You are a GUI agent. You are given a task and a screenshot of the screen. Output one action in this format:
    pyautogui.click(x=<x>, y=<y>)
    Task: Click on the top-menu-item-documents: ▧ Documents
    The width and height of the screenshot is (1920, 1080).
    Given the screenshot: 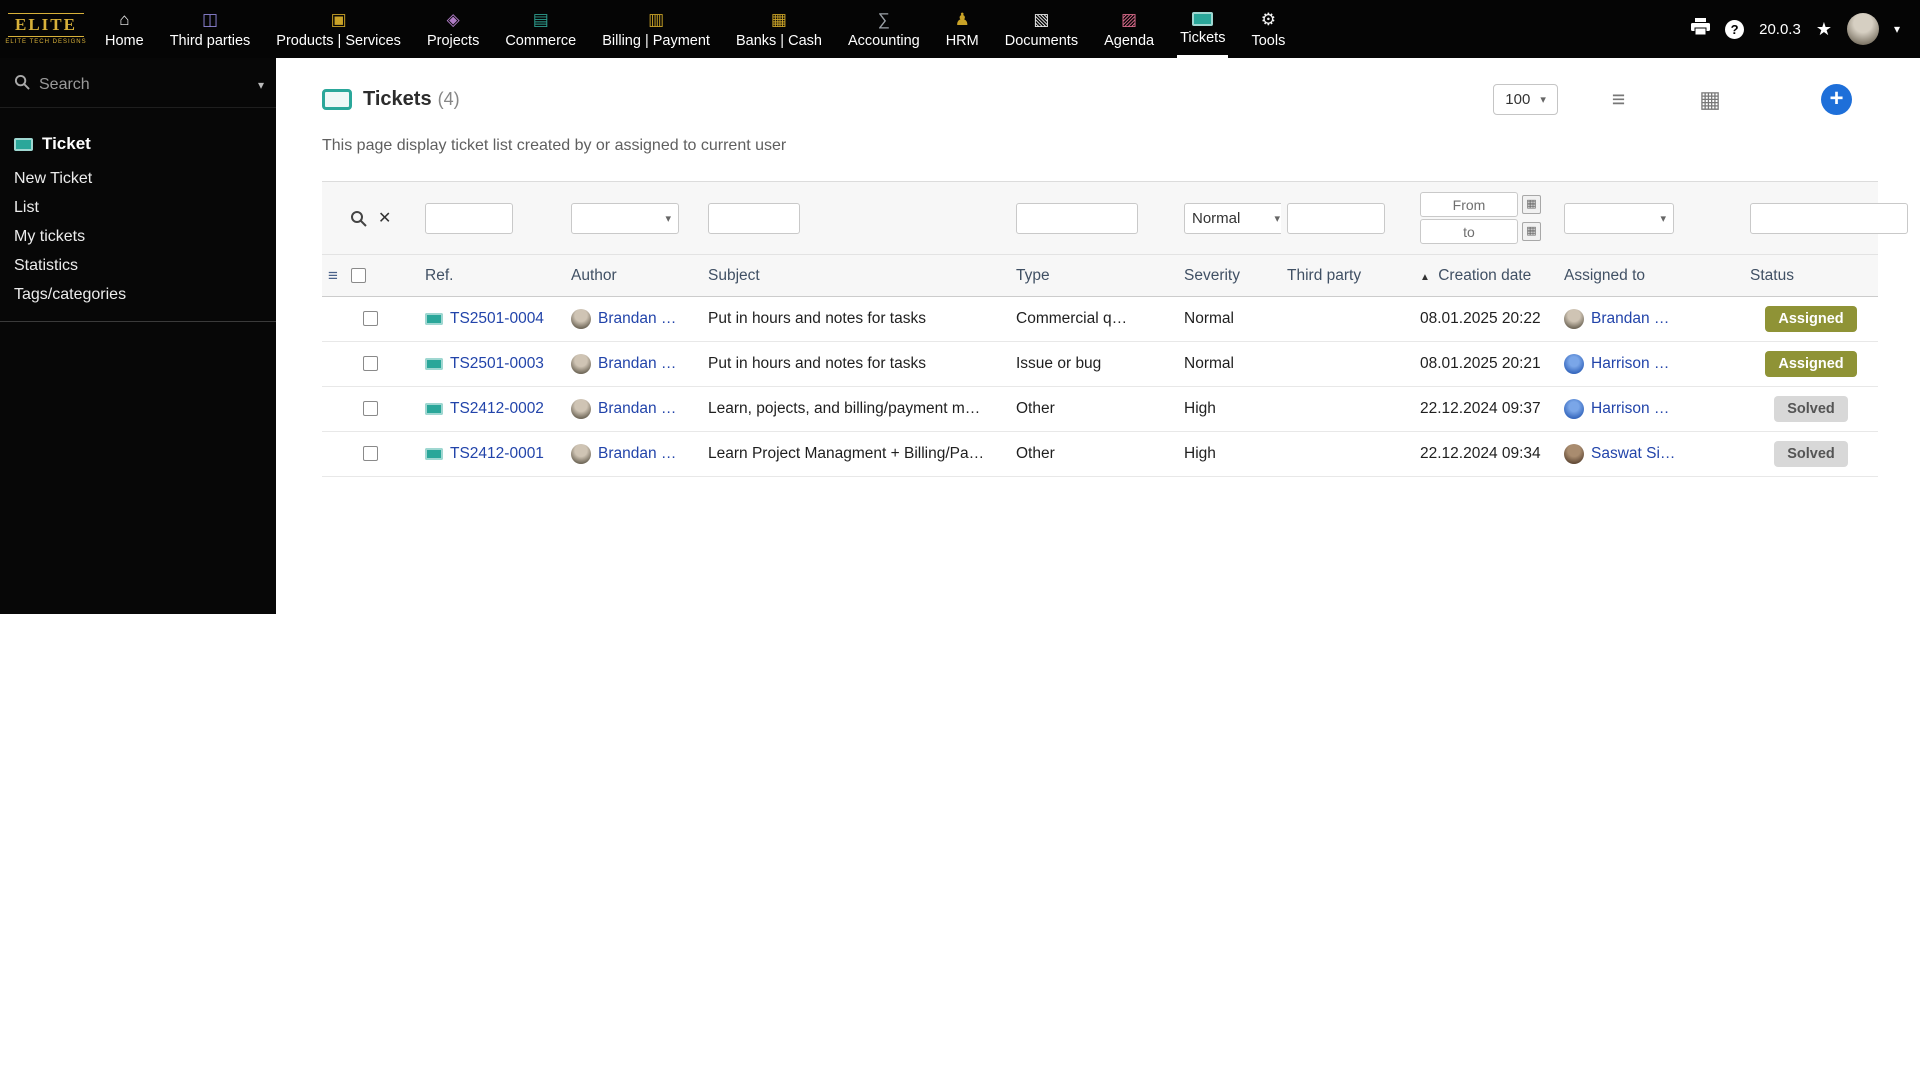 What is the action you would take?
    pyautogui.click(x=1041, y=29)
    